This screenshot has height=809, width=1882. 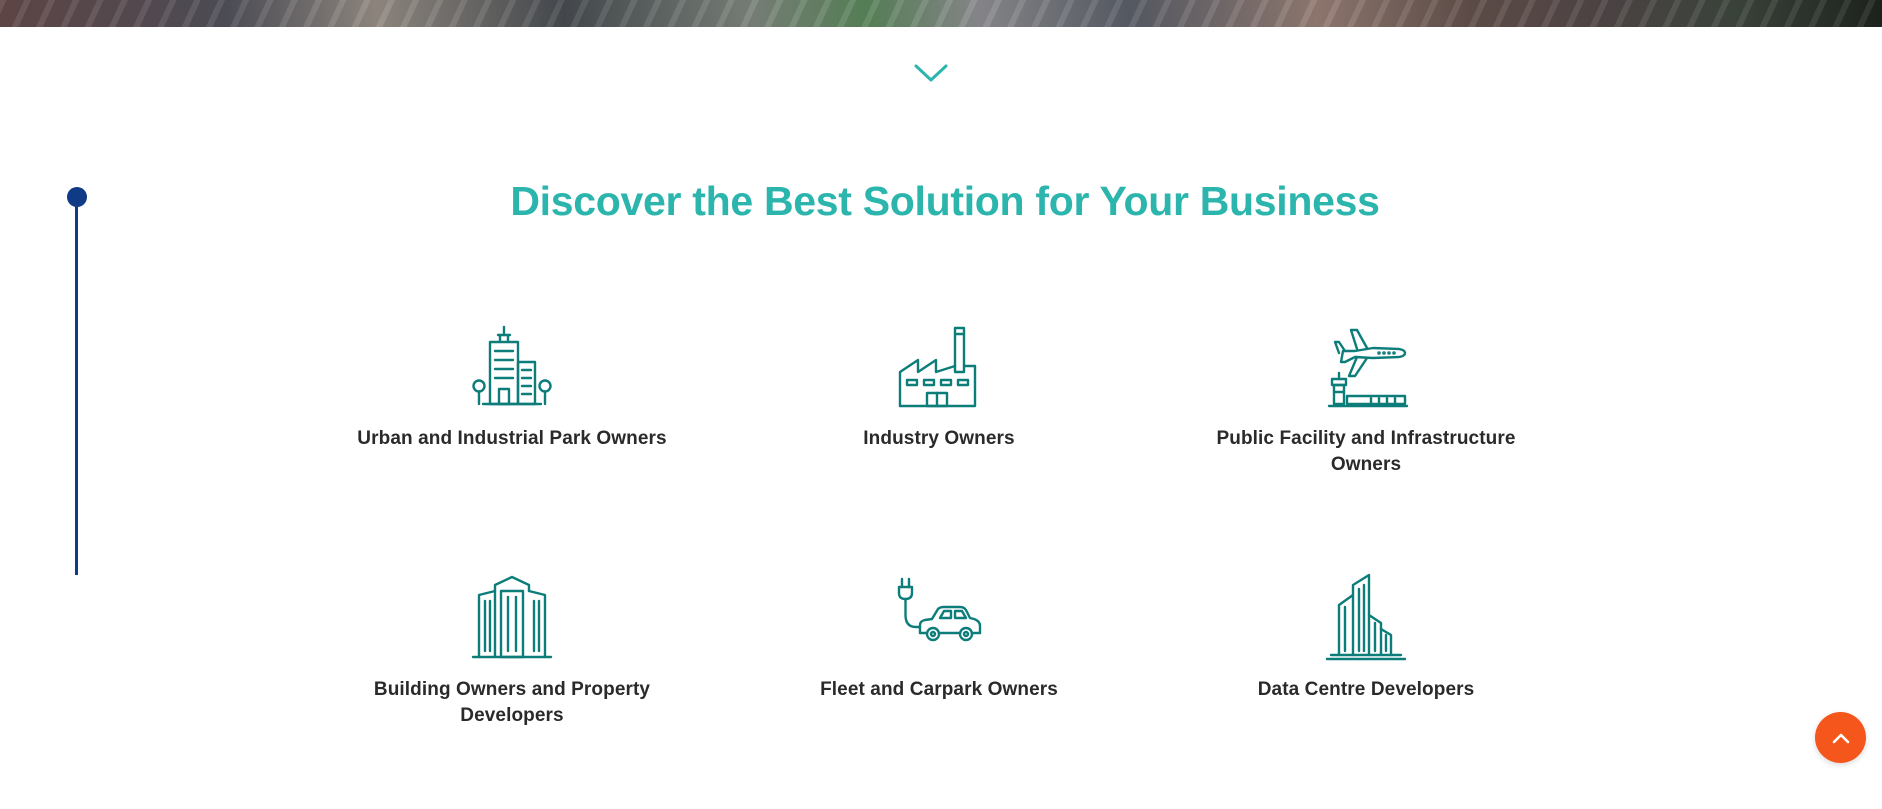 I want to click on factory-icon, so click(x=937, y=367).